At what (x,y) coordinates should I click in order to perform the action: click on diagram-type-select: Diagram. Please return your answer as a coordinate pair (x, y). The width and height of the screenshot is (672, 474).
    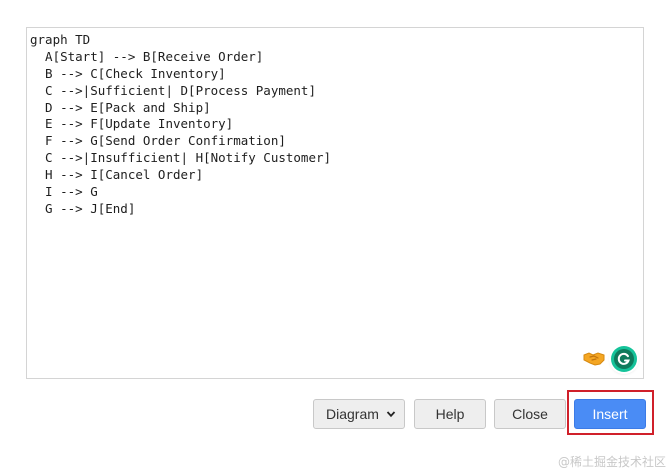
    Looking at the image, I should click on (359, 414).